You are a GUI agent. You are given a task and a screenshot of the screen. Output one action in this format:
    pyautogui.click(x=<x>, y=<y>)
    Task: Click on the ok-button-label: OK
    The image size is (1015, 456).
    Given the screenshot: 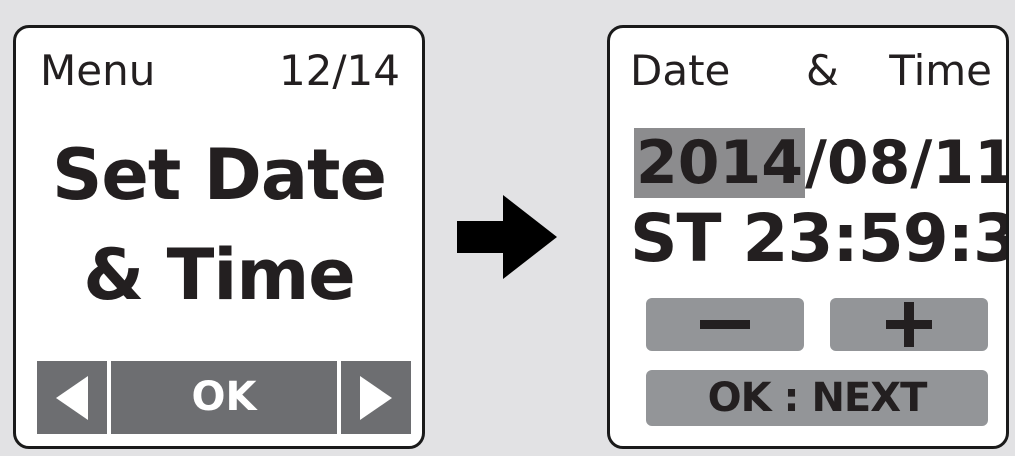 What is the action you would take?
    pyautogui.click(x=224, y=397)
    